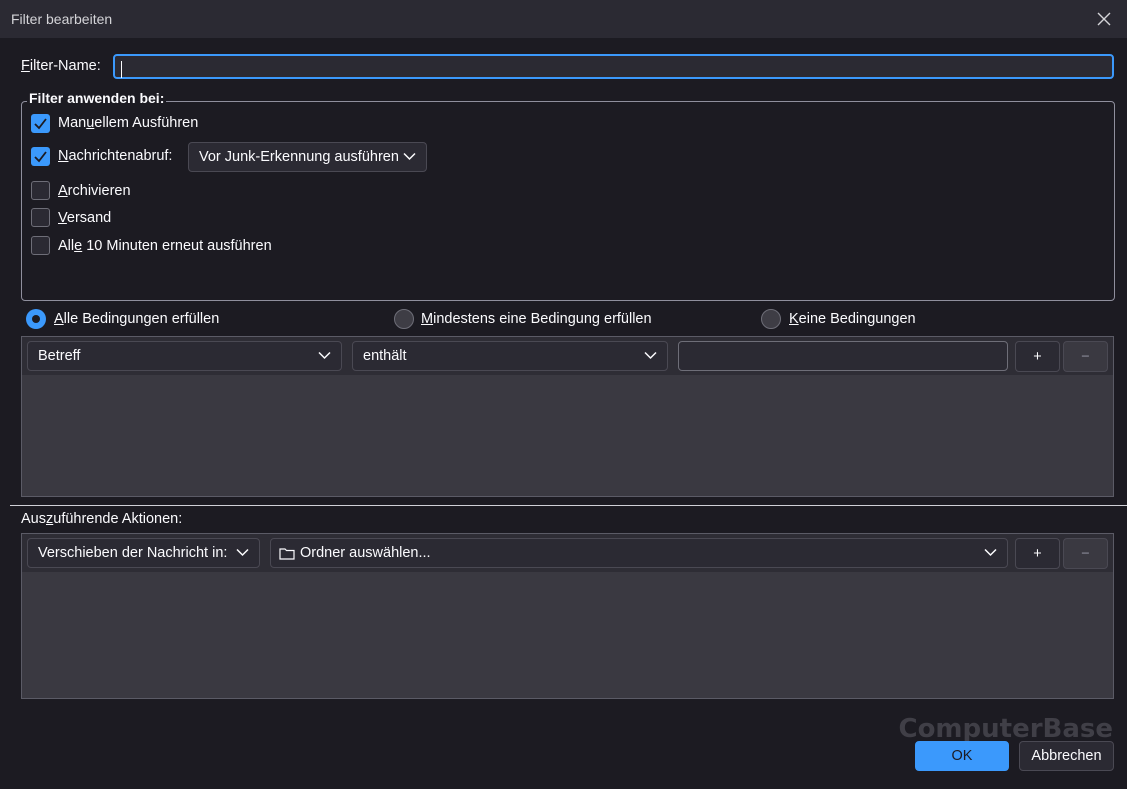 The image size is (1127, 789). I want to click on condition-operator-select: enthält, so click(510, 356).